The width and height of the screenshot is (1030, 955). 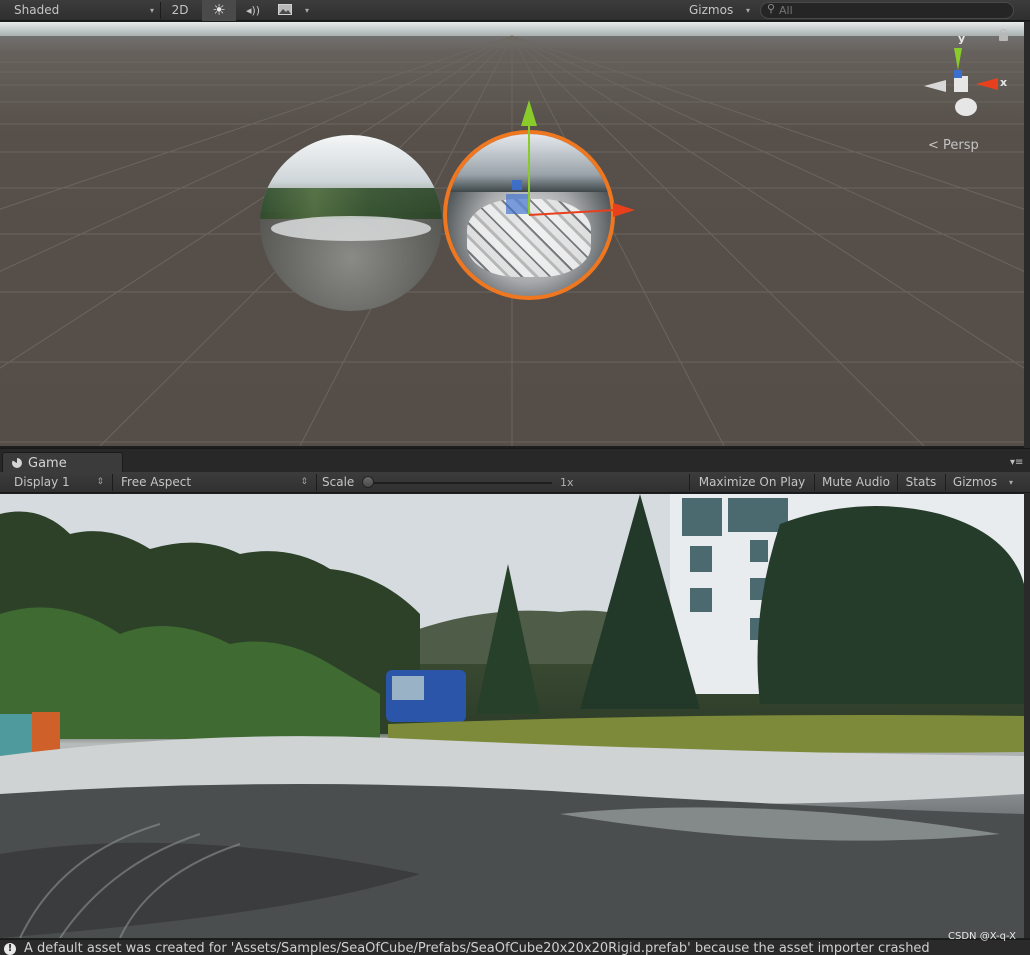 I want to click on gizmo-negx-cone-icon, so click(x=935, y=86).